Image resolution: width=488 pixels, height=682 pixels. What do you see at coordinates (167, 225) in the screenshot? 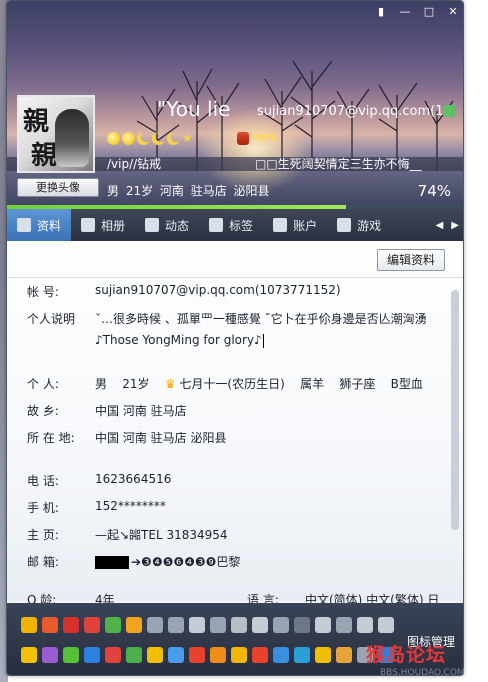
I see `tab-feed: 动态` at bounding box center [167, 225].